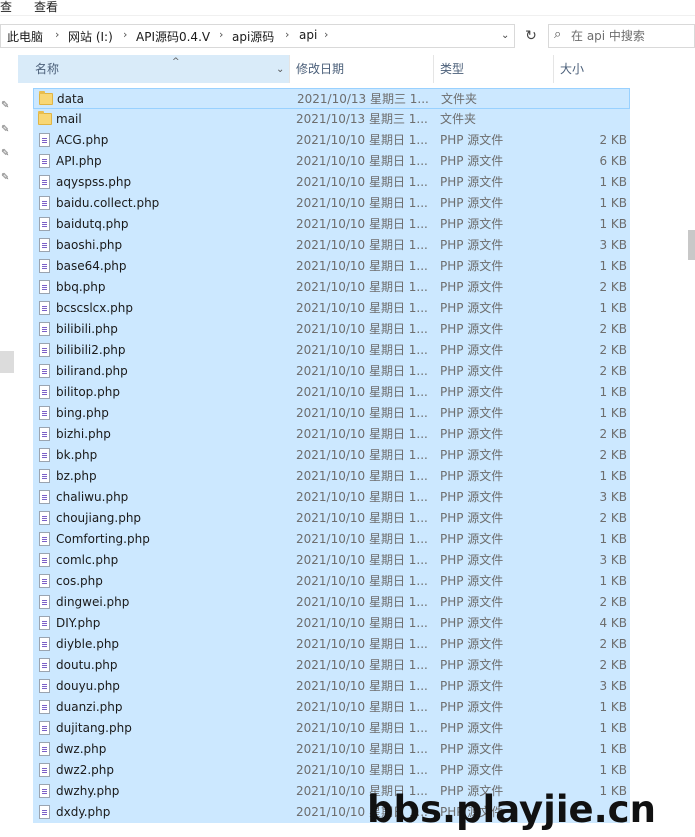 The width and height of the screenshot is (695, 837). Describe the element at coordinates (331, 119) in the screenshot. I see `file-row: mail 2021/10/13 星期三 1... 文件夹` at that location.